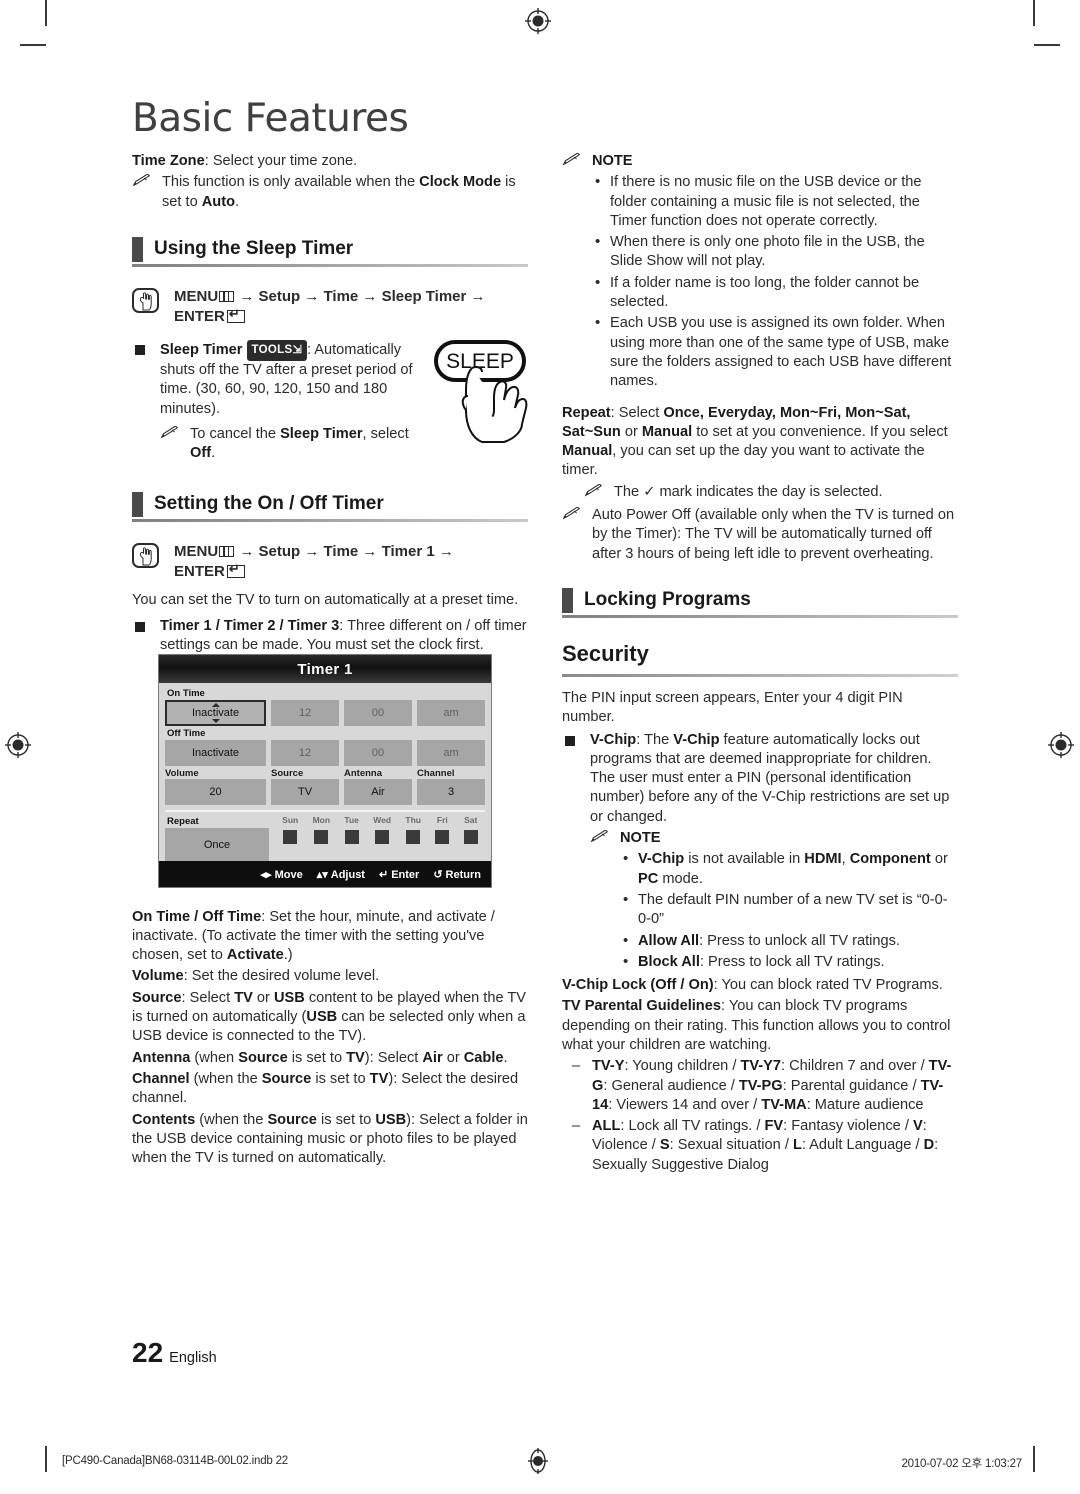 This screenshot has height=1494, width=1080. Describe the element at coordinates (378, 792) in the screenshot. I see `osd-antenna-value: Air` at that location.